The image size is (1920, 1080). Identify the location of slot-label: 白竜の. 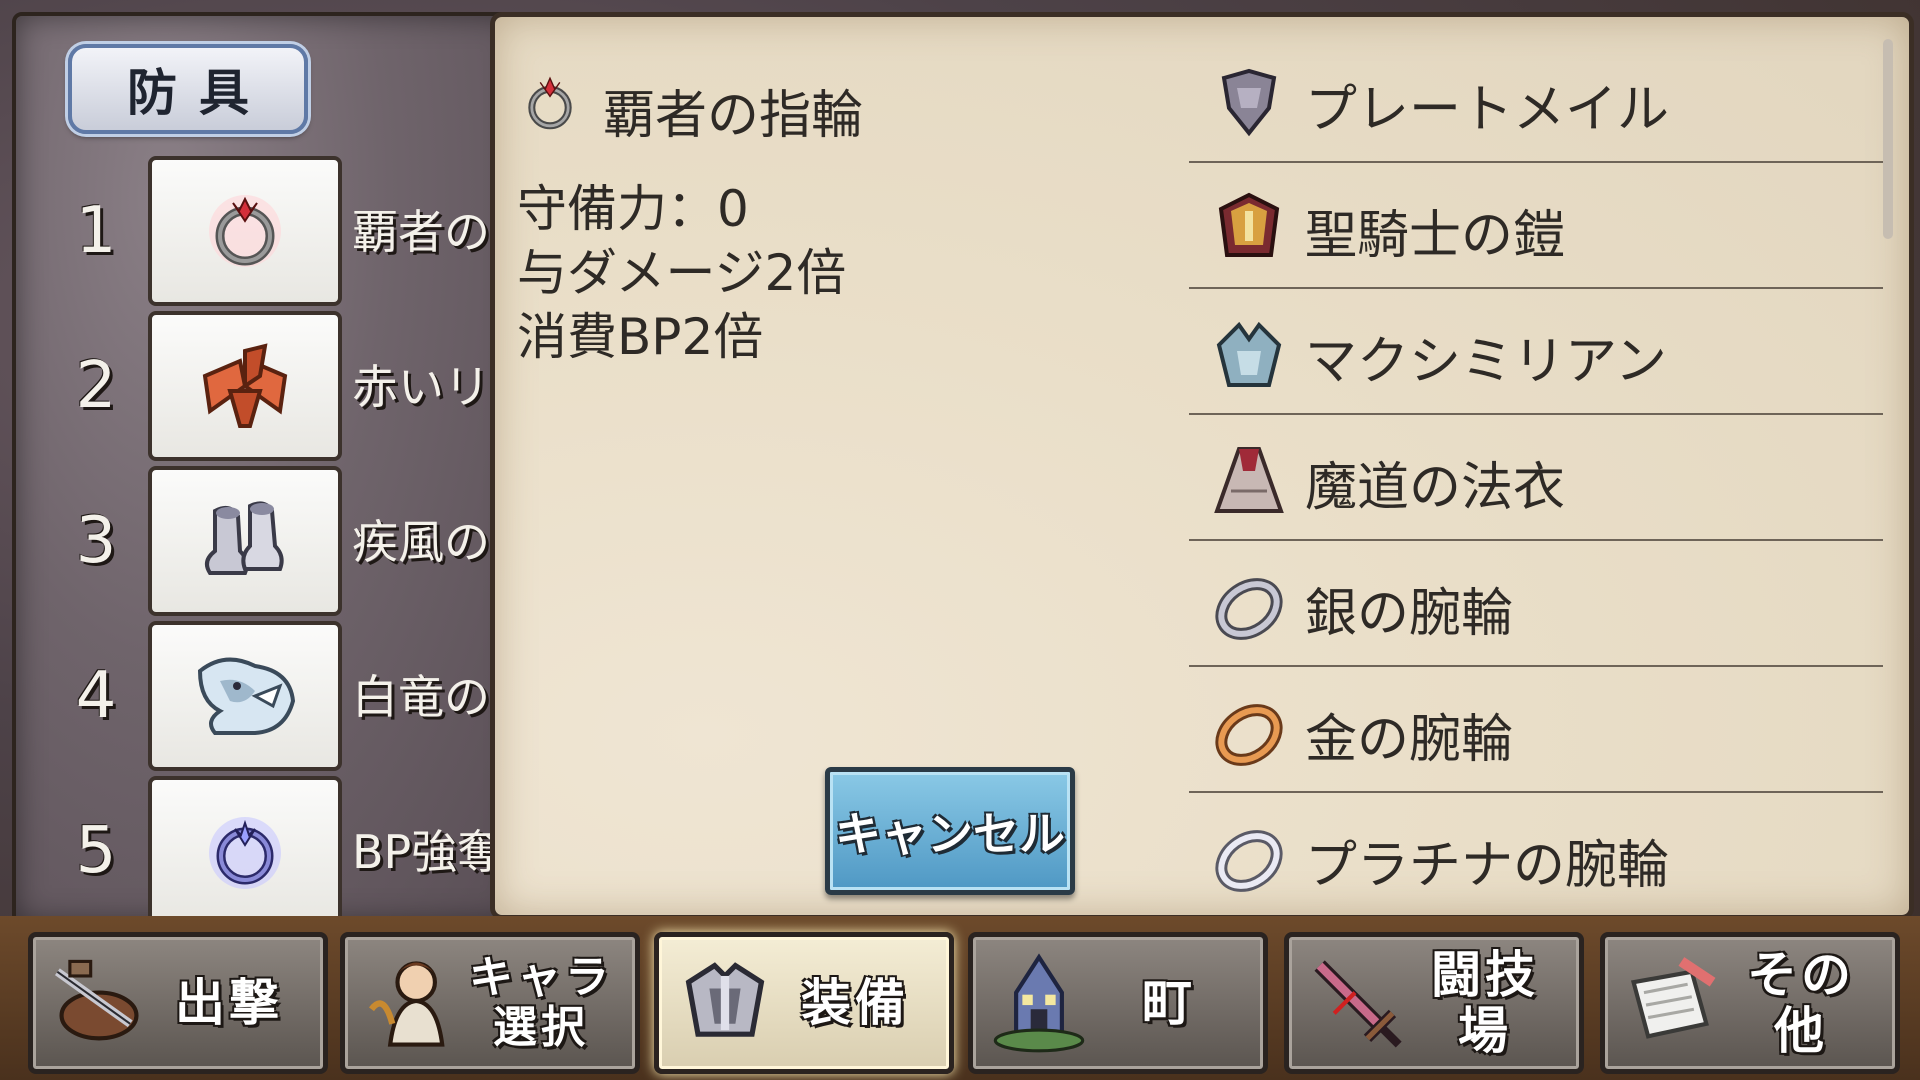
(421, 697).